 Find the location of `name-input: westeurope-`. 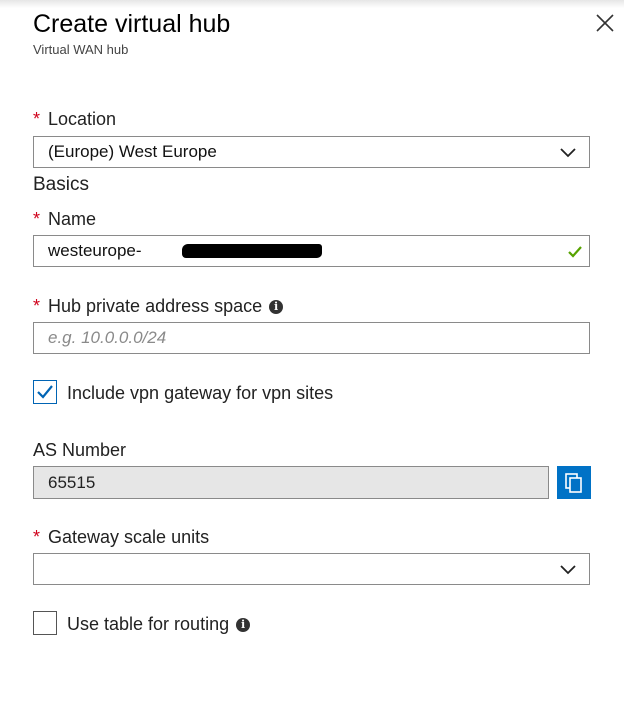

name-input: westeurope- is located at coordinates (311, 251).